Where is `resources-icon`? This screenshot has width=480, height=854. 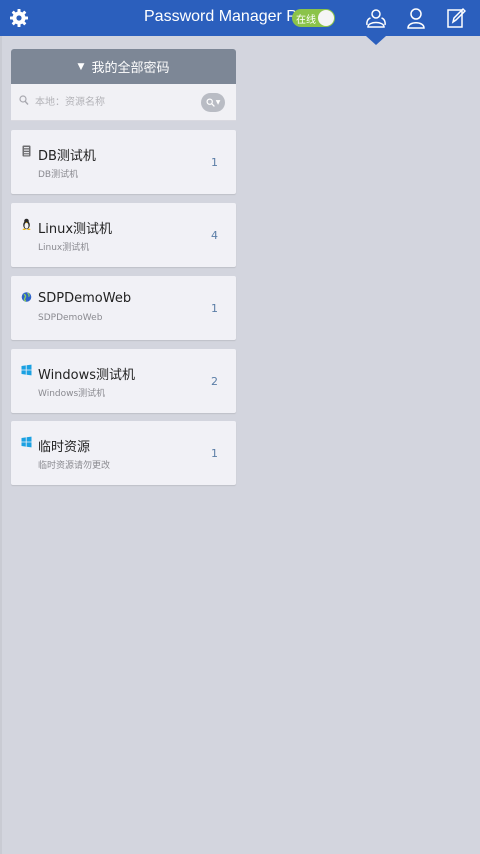 resources-icon is located at coordinates (376, 18).